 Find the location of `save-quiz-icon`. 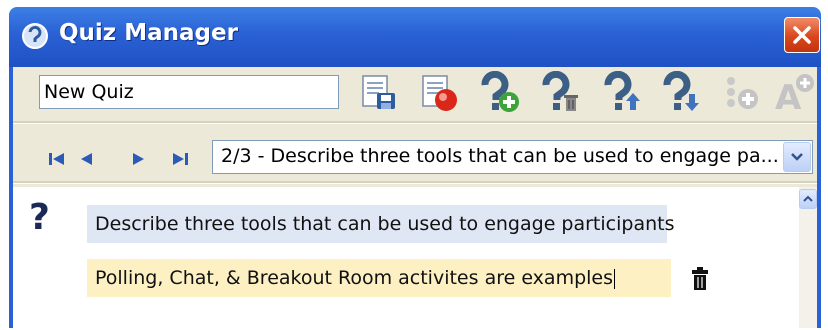

save-quiz-icon is located at coordinates (378, 92).